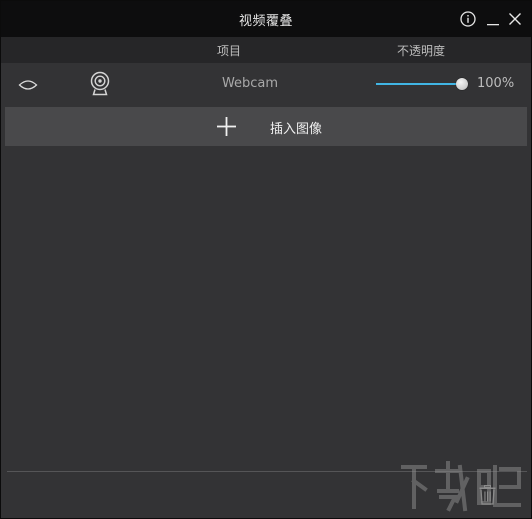 The width and height of the screenshot is (532, 519). What do you see at coordinates (493, 19) in the screenshot?
I see `minimize-button` at bounding box center [493, 19].